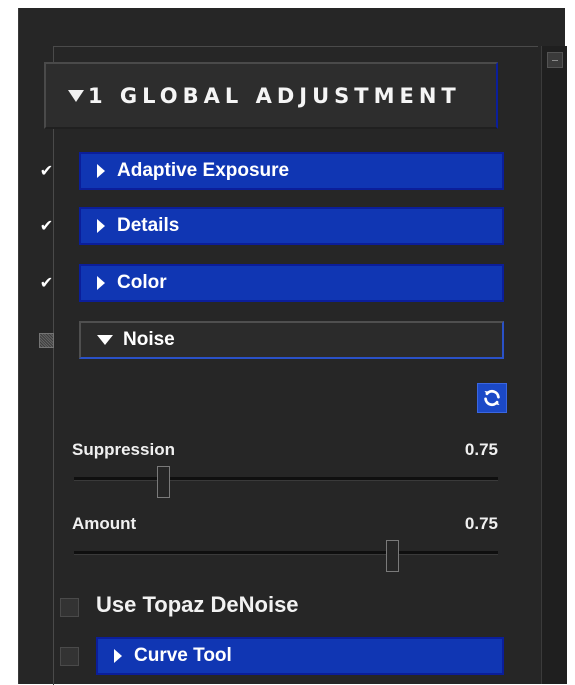  I want to click on details-section-header: Details, so click(291, 226).